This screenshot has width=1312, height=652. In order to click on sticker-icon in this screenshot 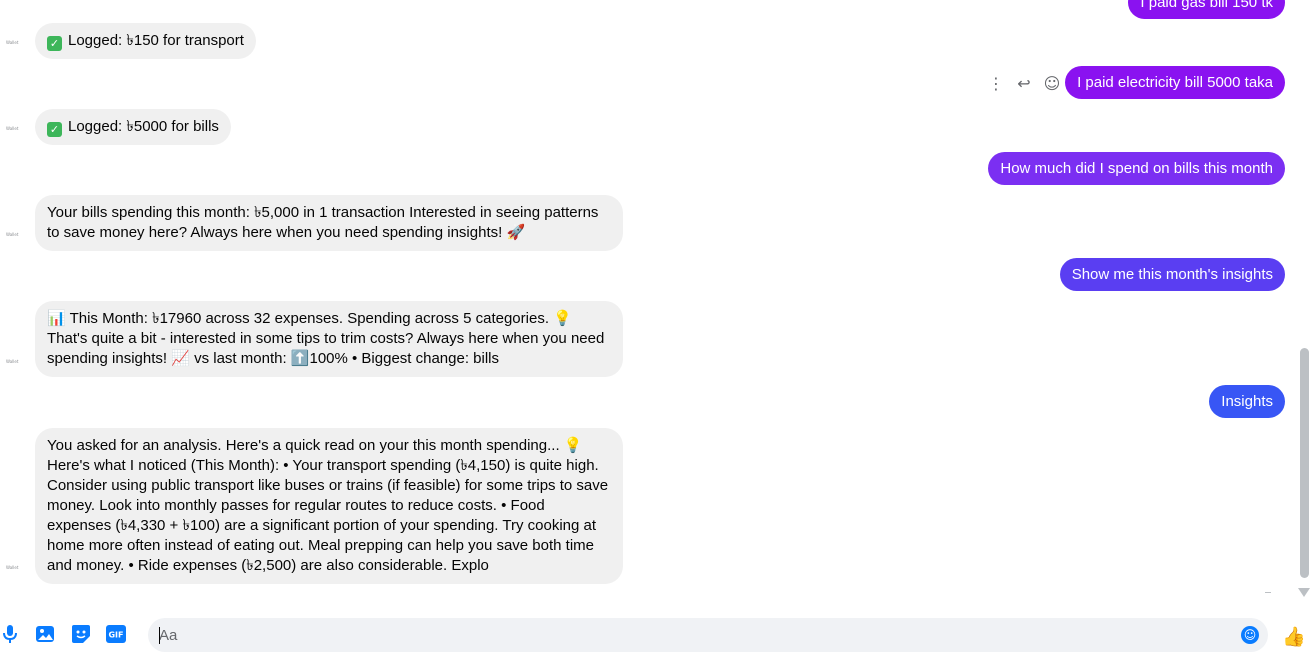, I will do `click(81, 634)`.